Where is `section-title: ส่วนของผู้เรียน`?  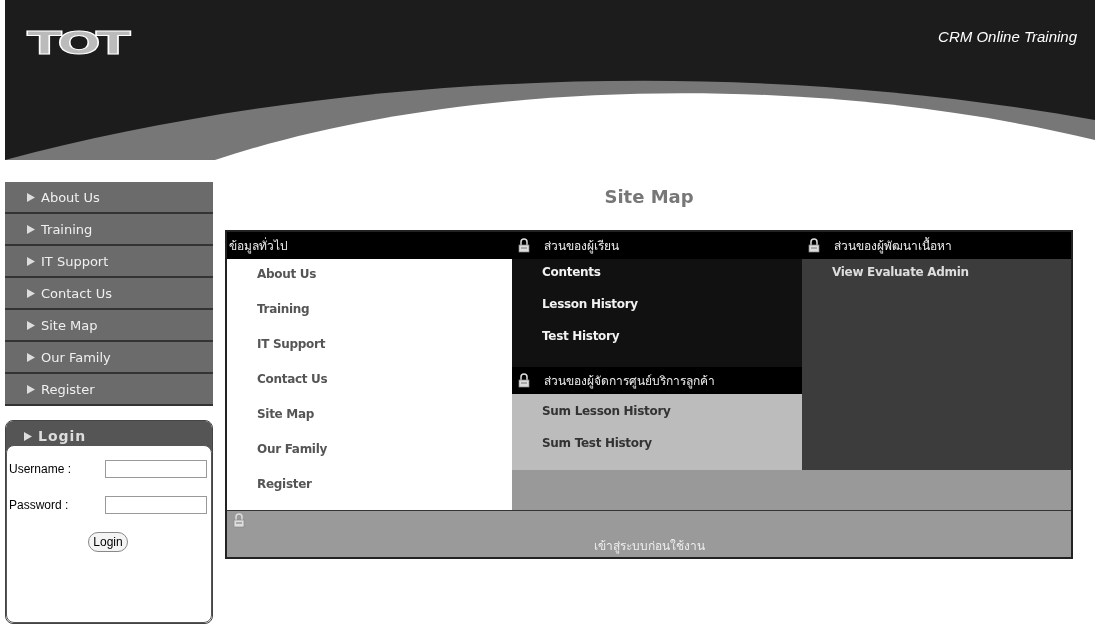
section-title: ส่วนของผู้เรียน is located at coordinates (581, 246).